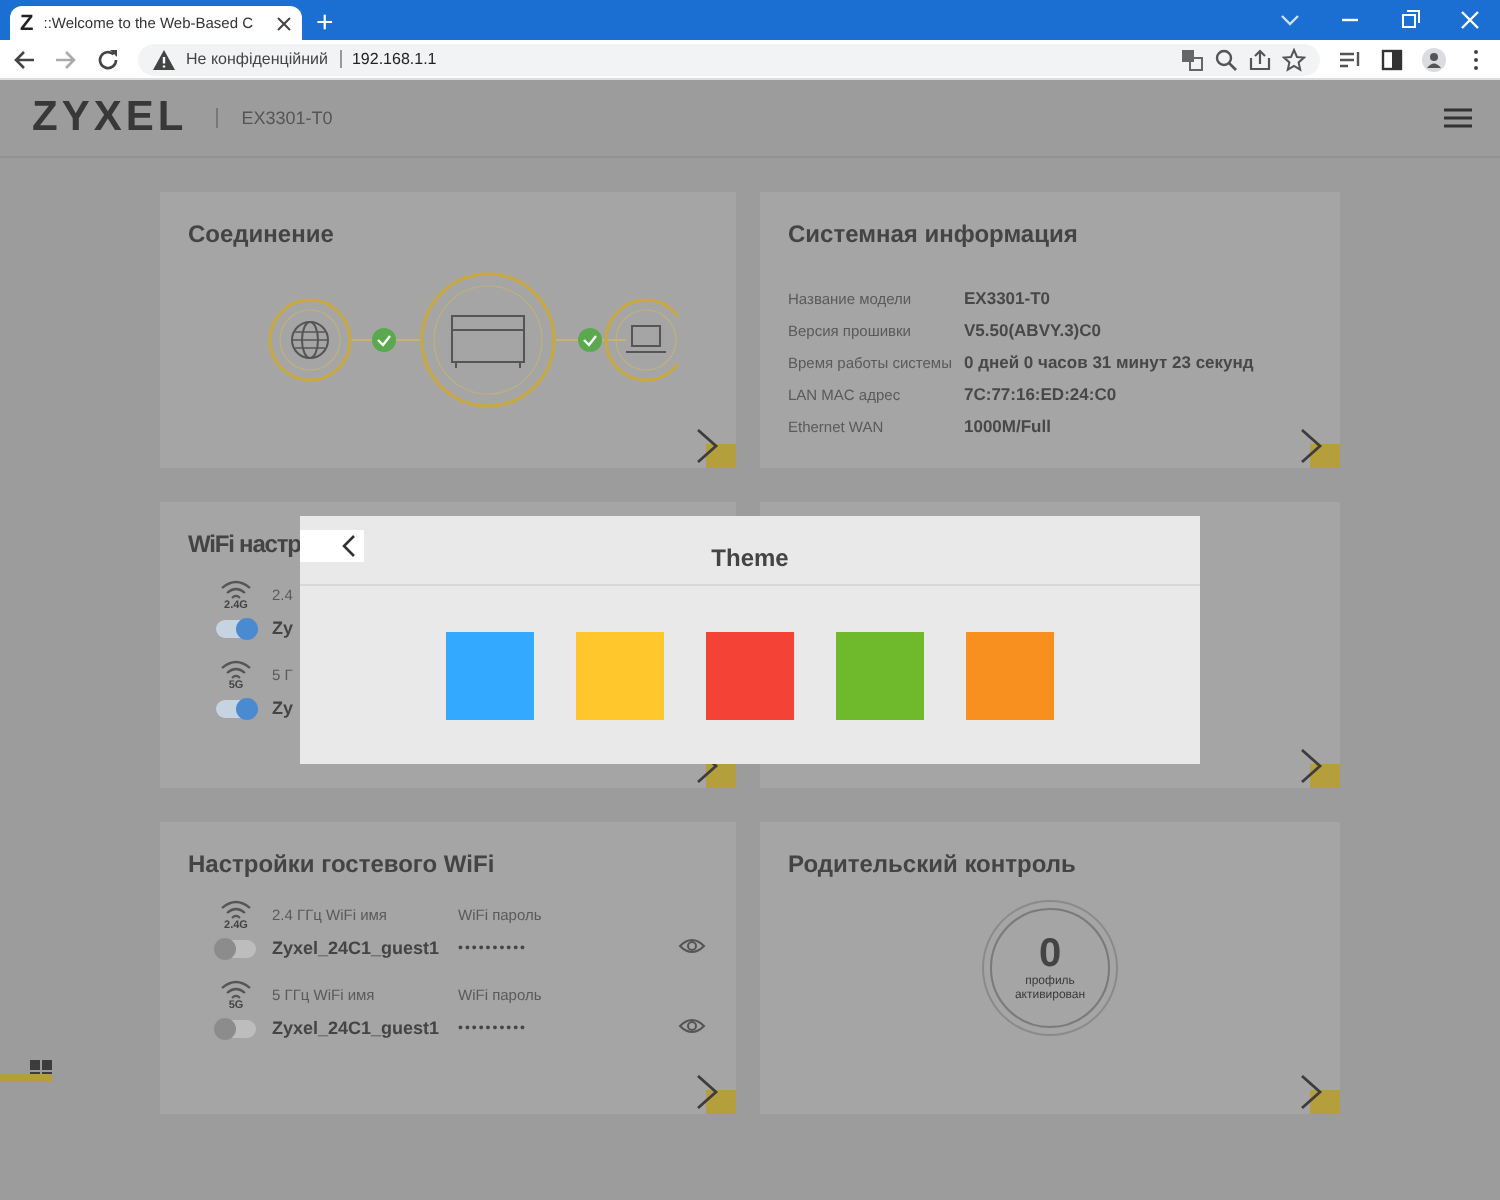  Describe the element at coordinates (932, 864) in the screenshot. I see `card-title: Родительский контроль` at that location.